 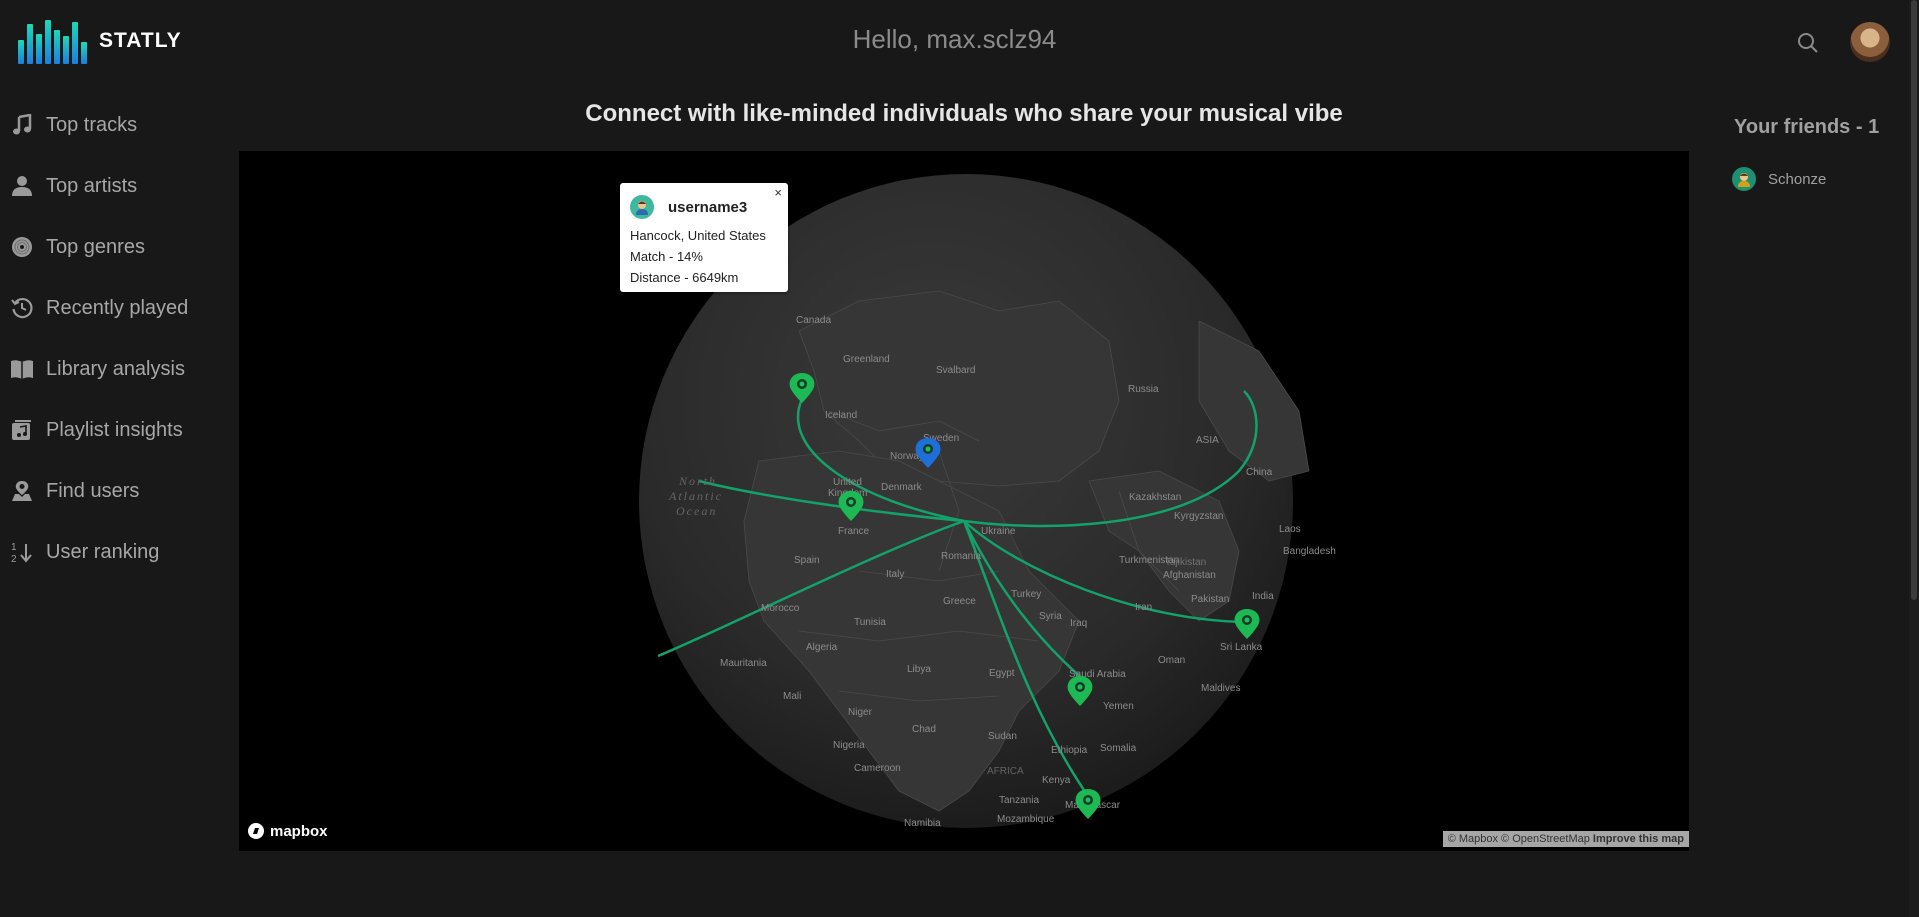 I want to click on map-label-india: India, so click(x=1263, y=596).